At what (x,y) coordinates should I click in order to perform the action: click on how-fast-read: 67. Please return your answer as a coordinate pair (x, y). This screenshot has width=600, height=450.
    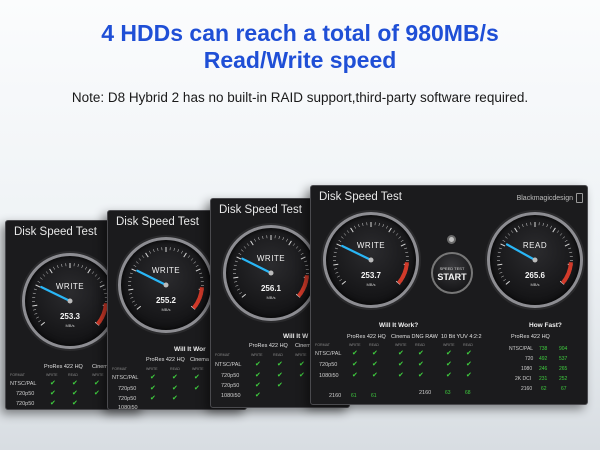
    Looking at the image, I should click on (564, 389).